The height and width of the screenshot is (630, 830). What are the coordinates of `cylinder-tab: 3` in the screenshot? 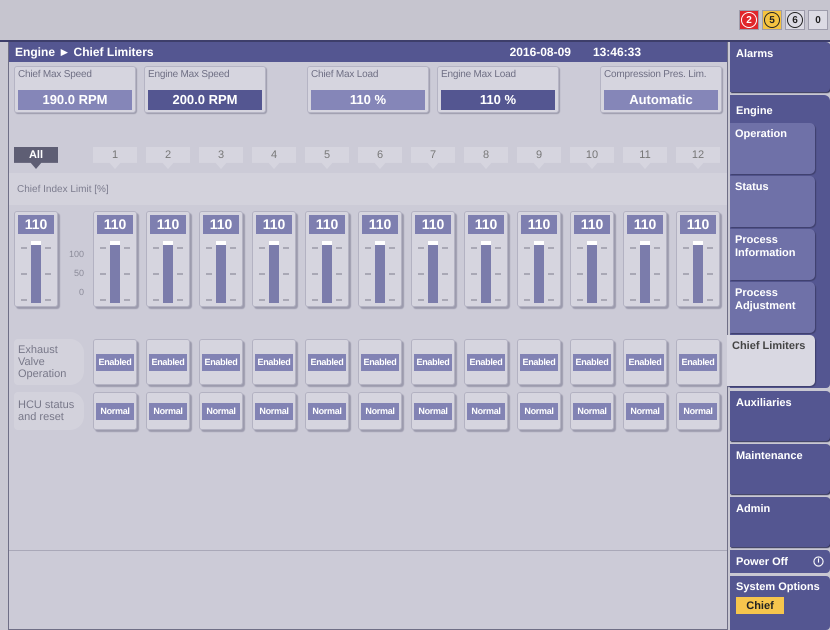 It's located at (221, 158).